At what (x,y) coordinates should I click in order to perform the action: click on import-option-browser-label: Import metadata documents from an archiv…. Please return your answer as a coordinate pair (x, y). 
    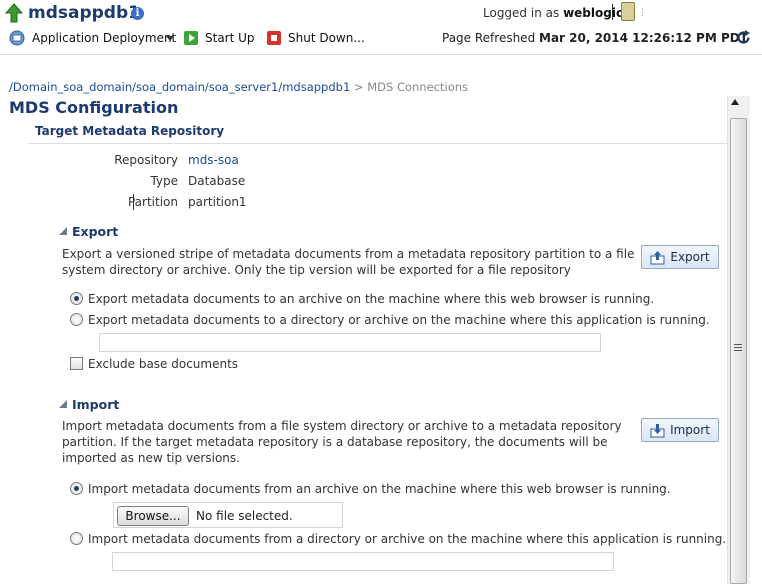
    Looking at the image, I should click on (379, 489).